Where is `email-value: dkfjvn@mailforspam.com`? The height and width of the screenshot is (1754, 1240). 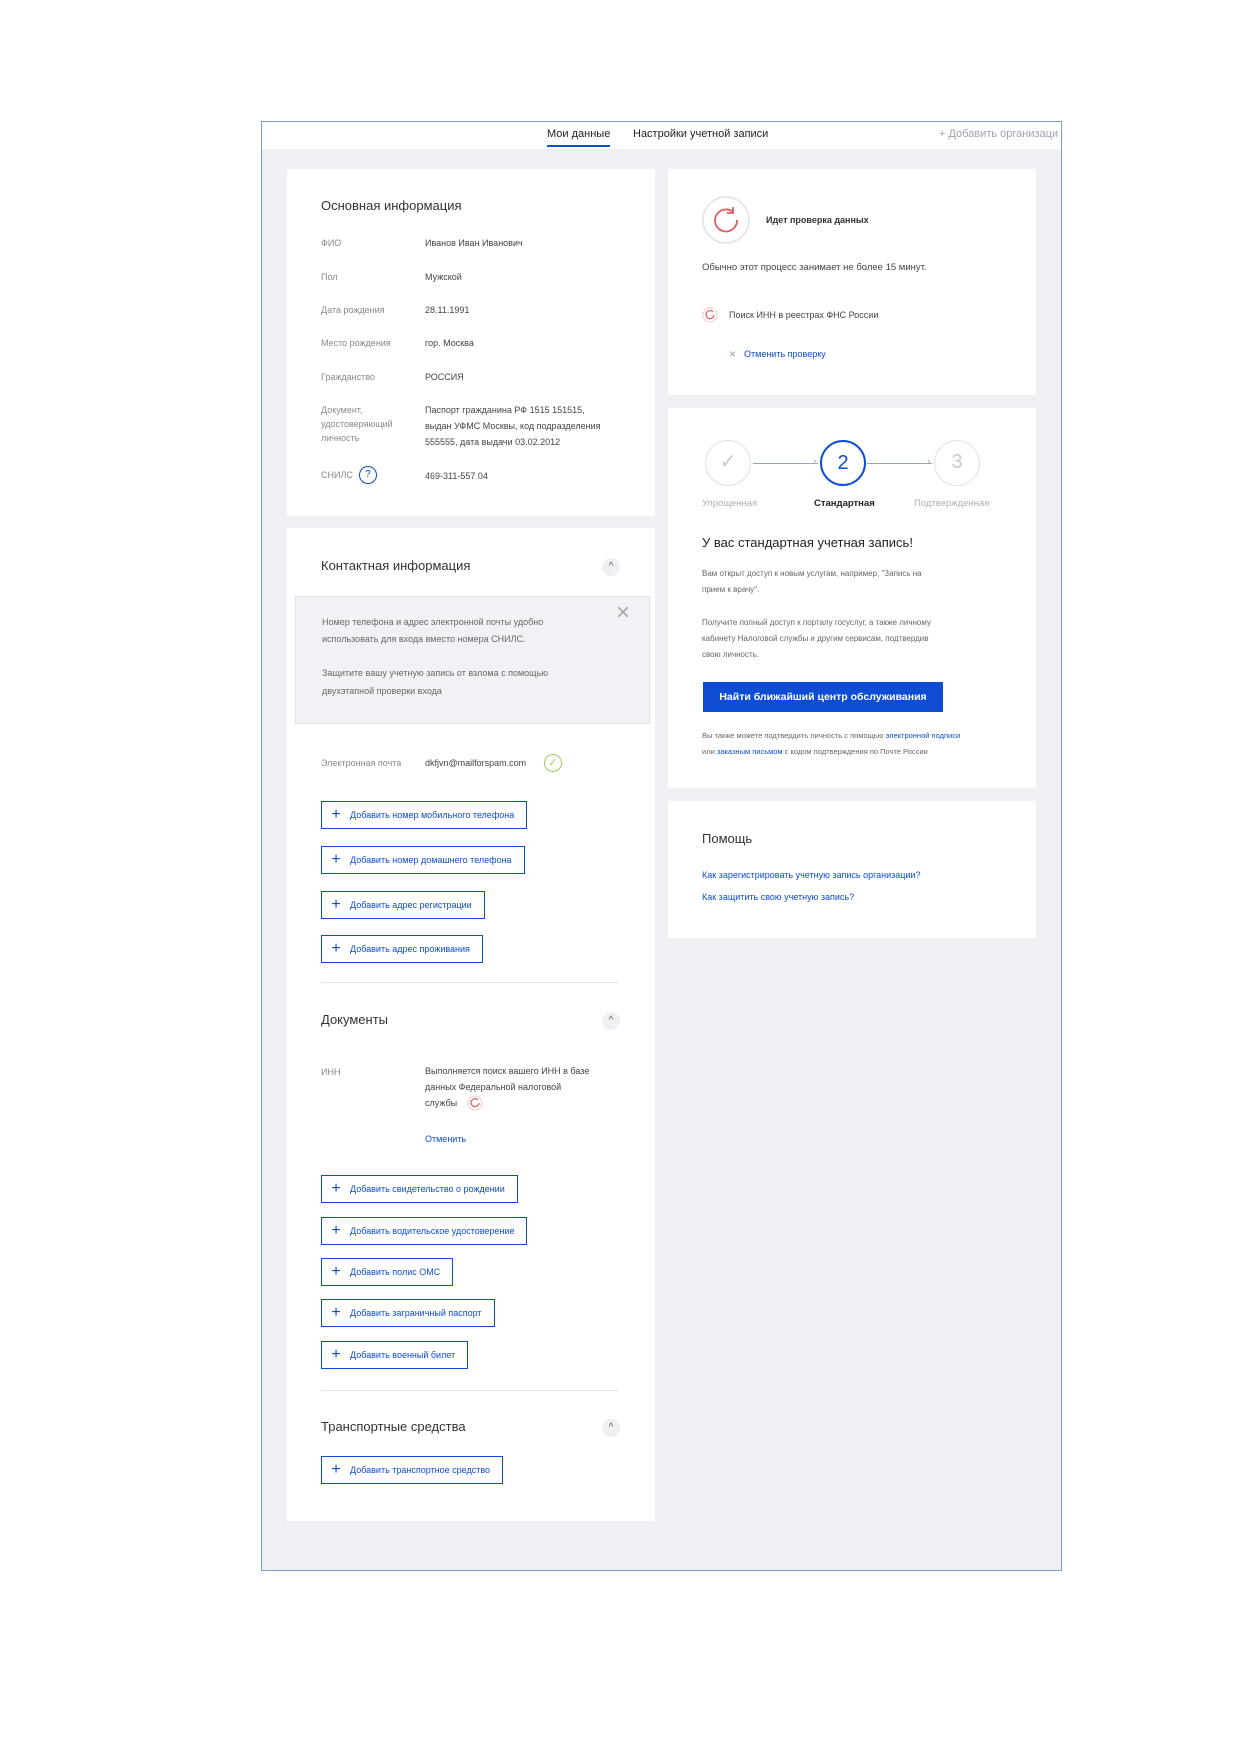
email-value: dkfjvn@mailforspam.com is located at coordinates (476, 763).